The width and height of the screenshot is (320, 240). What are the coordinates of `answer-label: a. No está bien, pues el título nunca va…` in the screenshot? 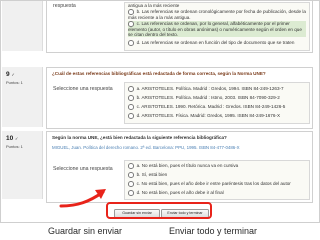 It's located at (187, 166).